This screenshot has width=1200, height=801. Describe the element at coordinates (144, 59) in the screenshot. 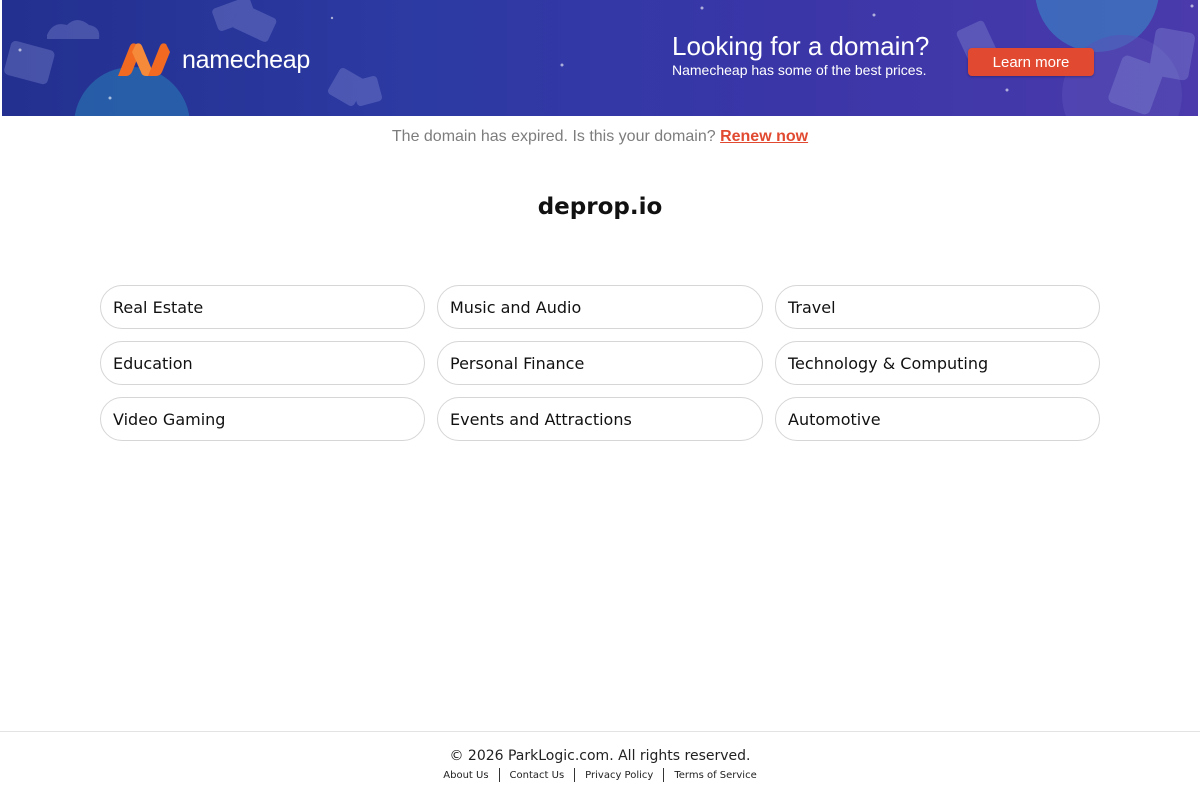

I see `namecheap-logo-icon` at that location.